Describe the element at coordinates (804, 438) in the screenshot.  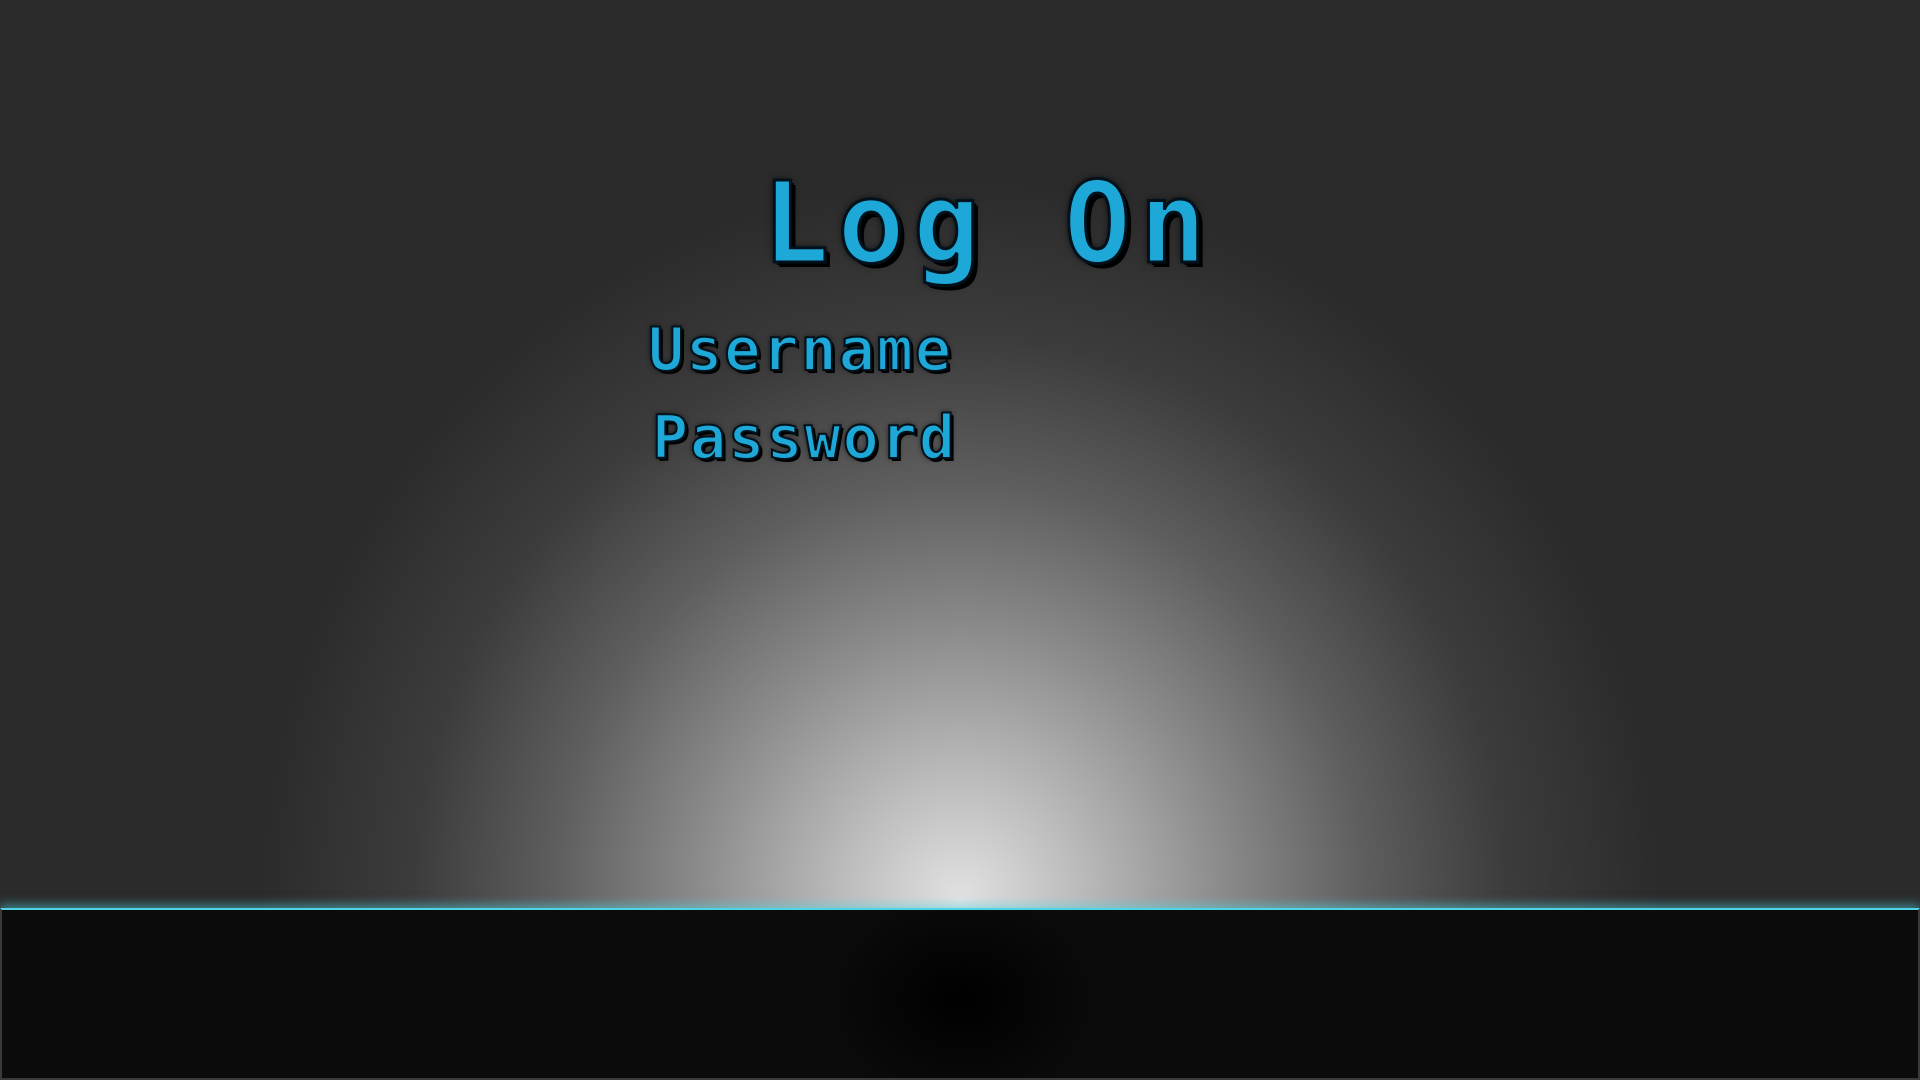
I see `password-field: Password` at that location.